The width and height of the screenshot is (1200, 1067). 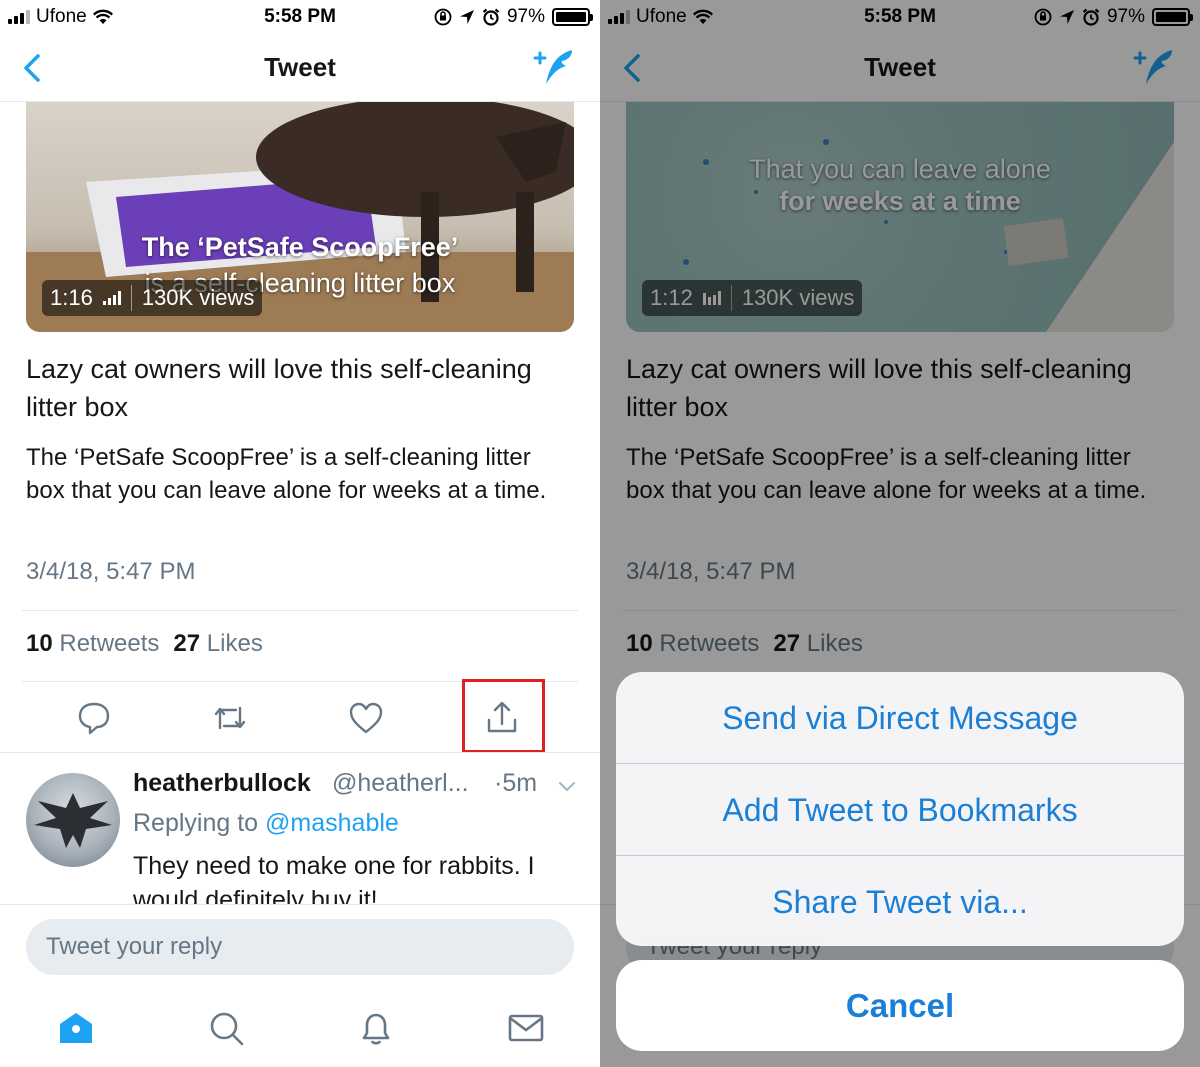 I want to click on like-heart-icon, so click(x=366, y=718).